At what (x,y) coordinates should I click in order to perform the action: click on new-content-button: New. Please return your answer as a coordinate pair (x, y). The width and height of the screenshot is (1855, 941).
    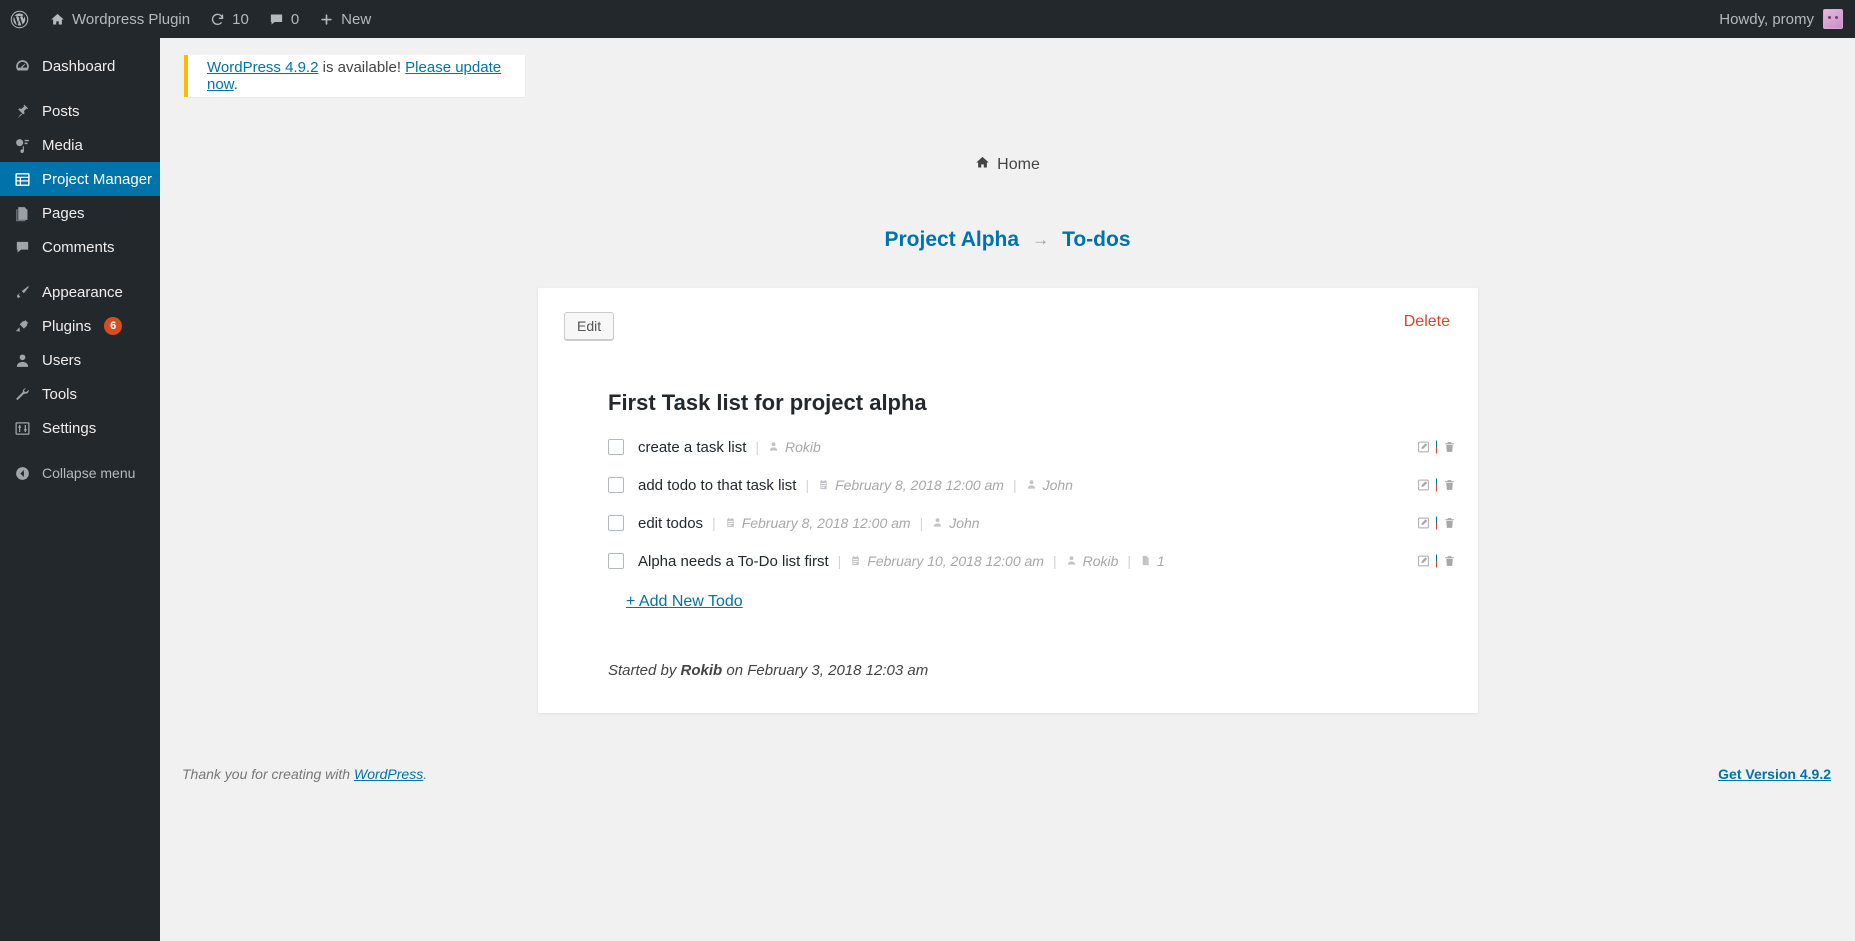
    Looking at the image, I should click on (345, 19).